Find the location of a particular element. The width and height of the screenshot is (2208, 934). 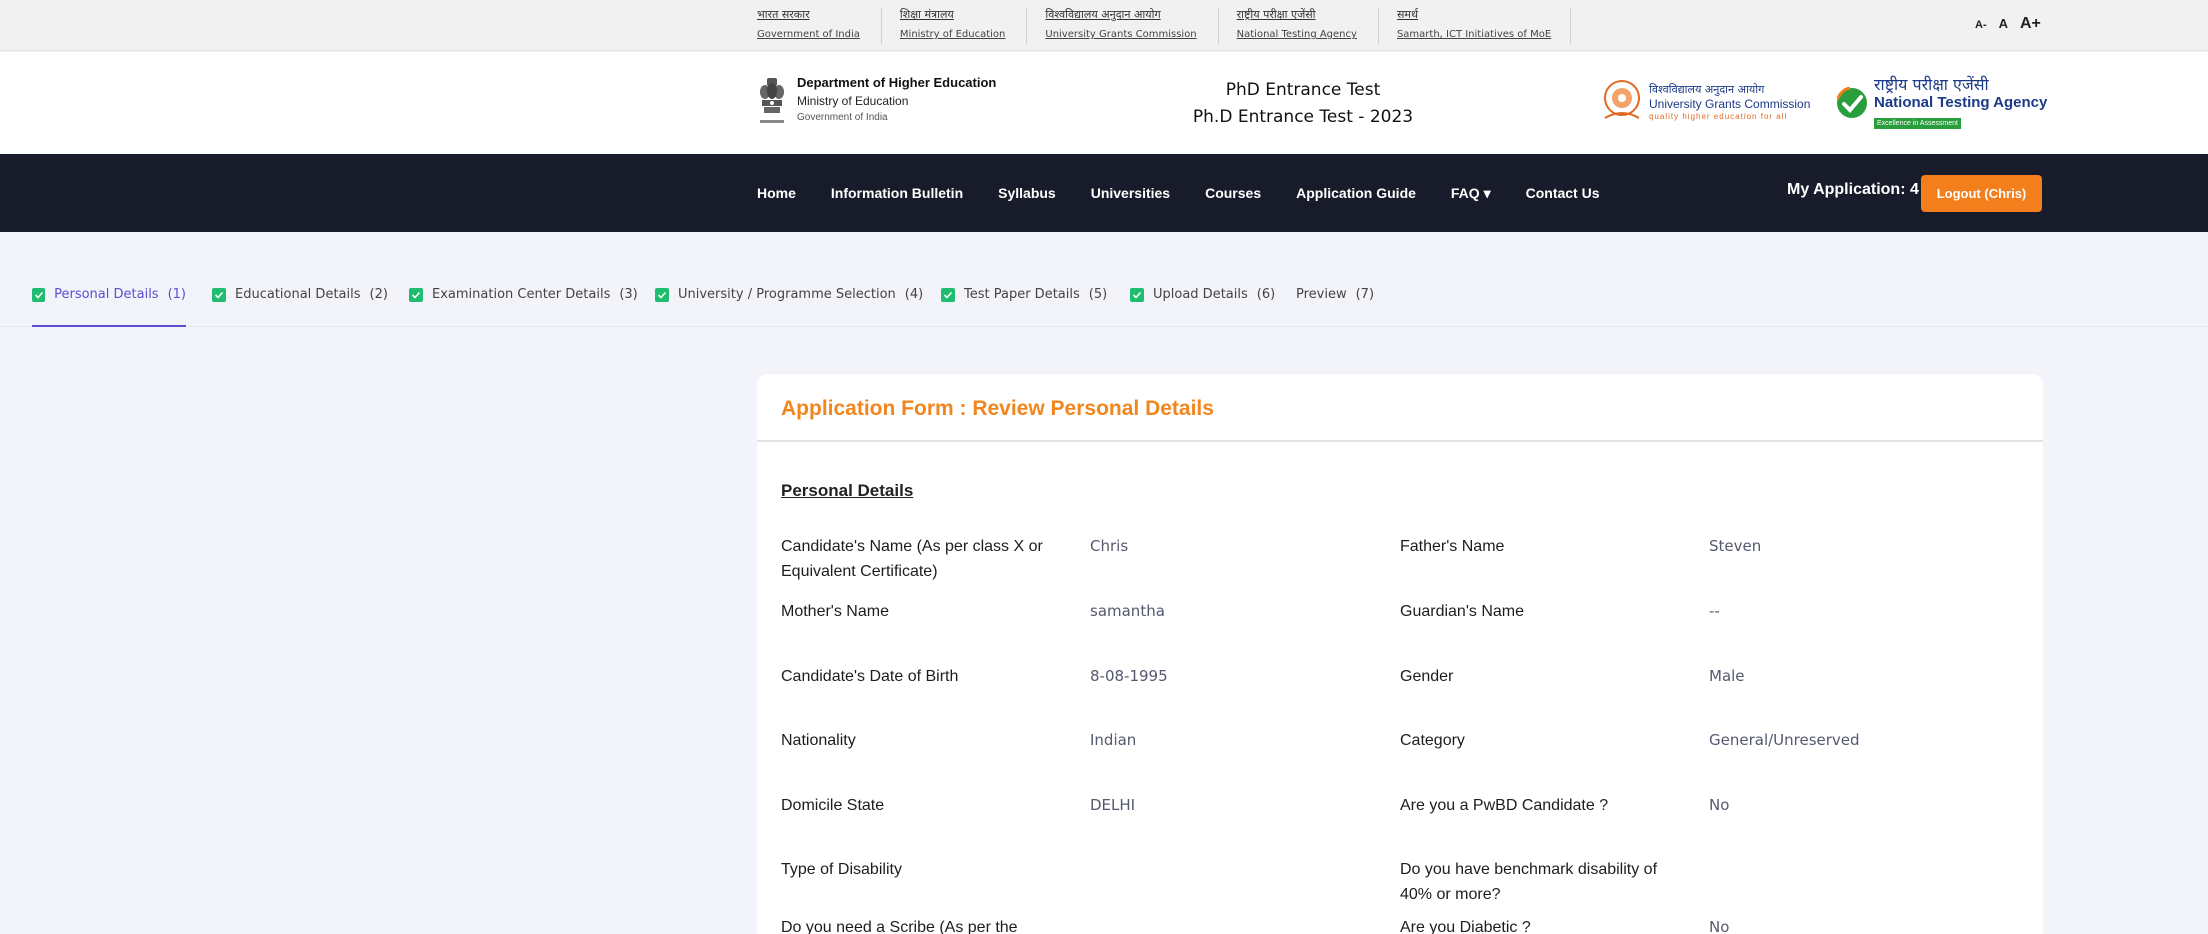

nta-check-icon is located at coordinates (1851, 102).